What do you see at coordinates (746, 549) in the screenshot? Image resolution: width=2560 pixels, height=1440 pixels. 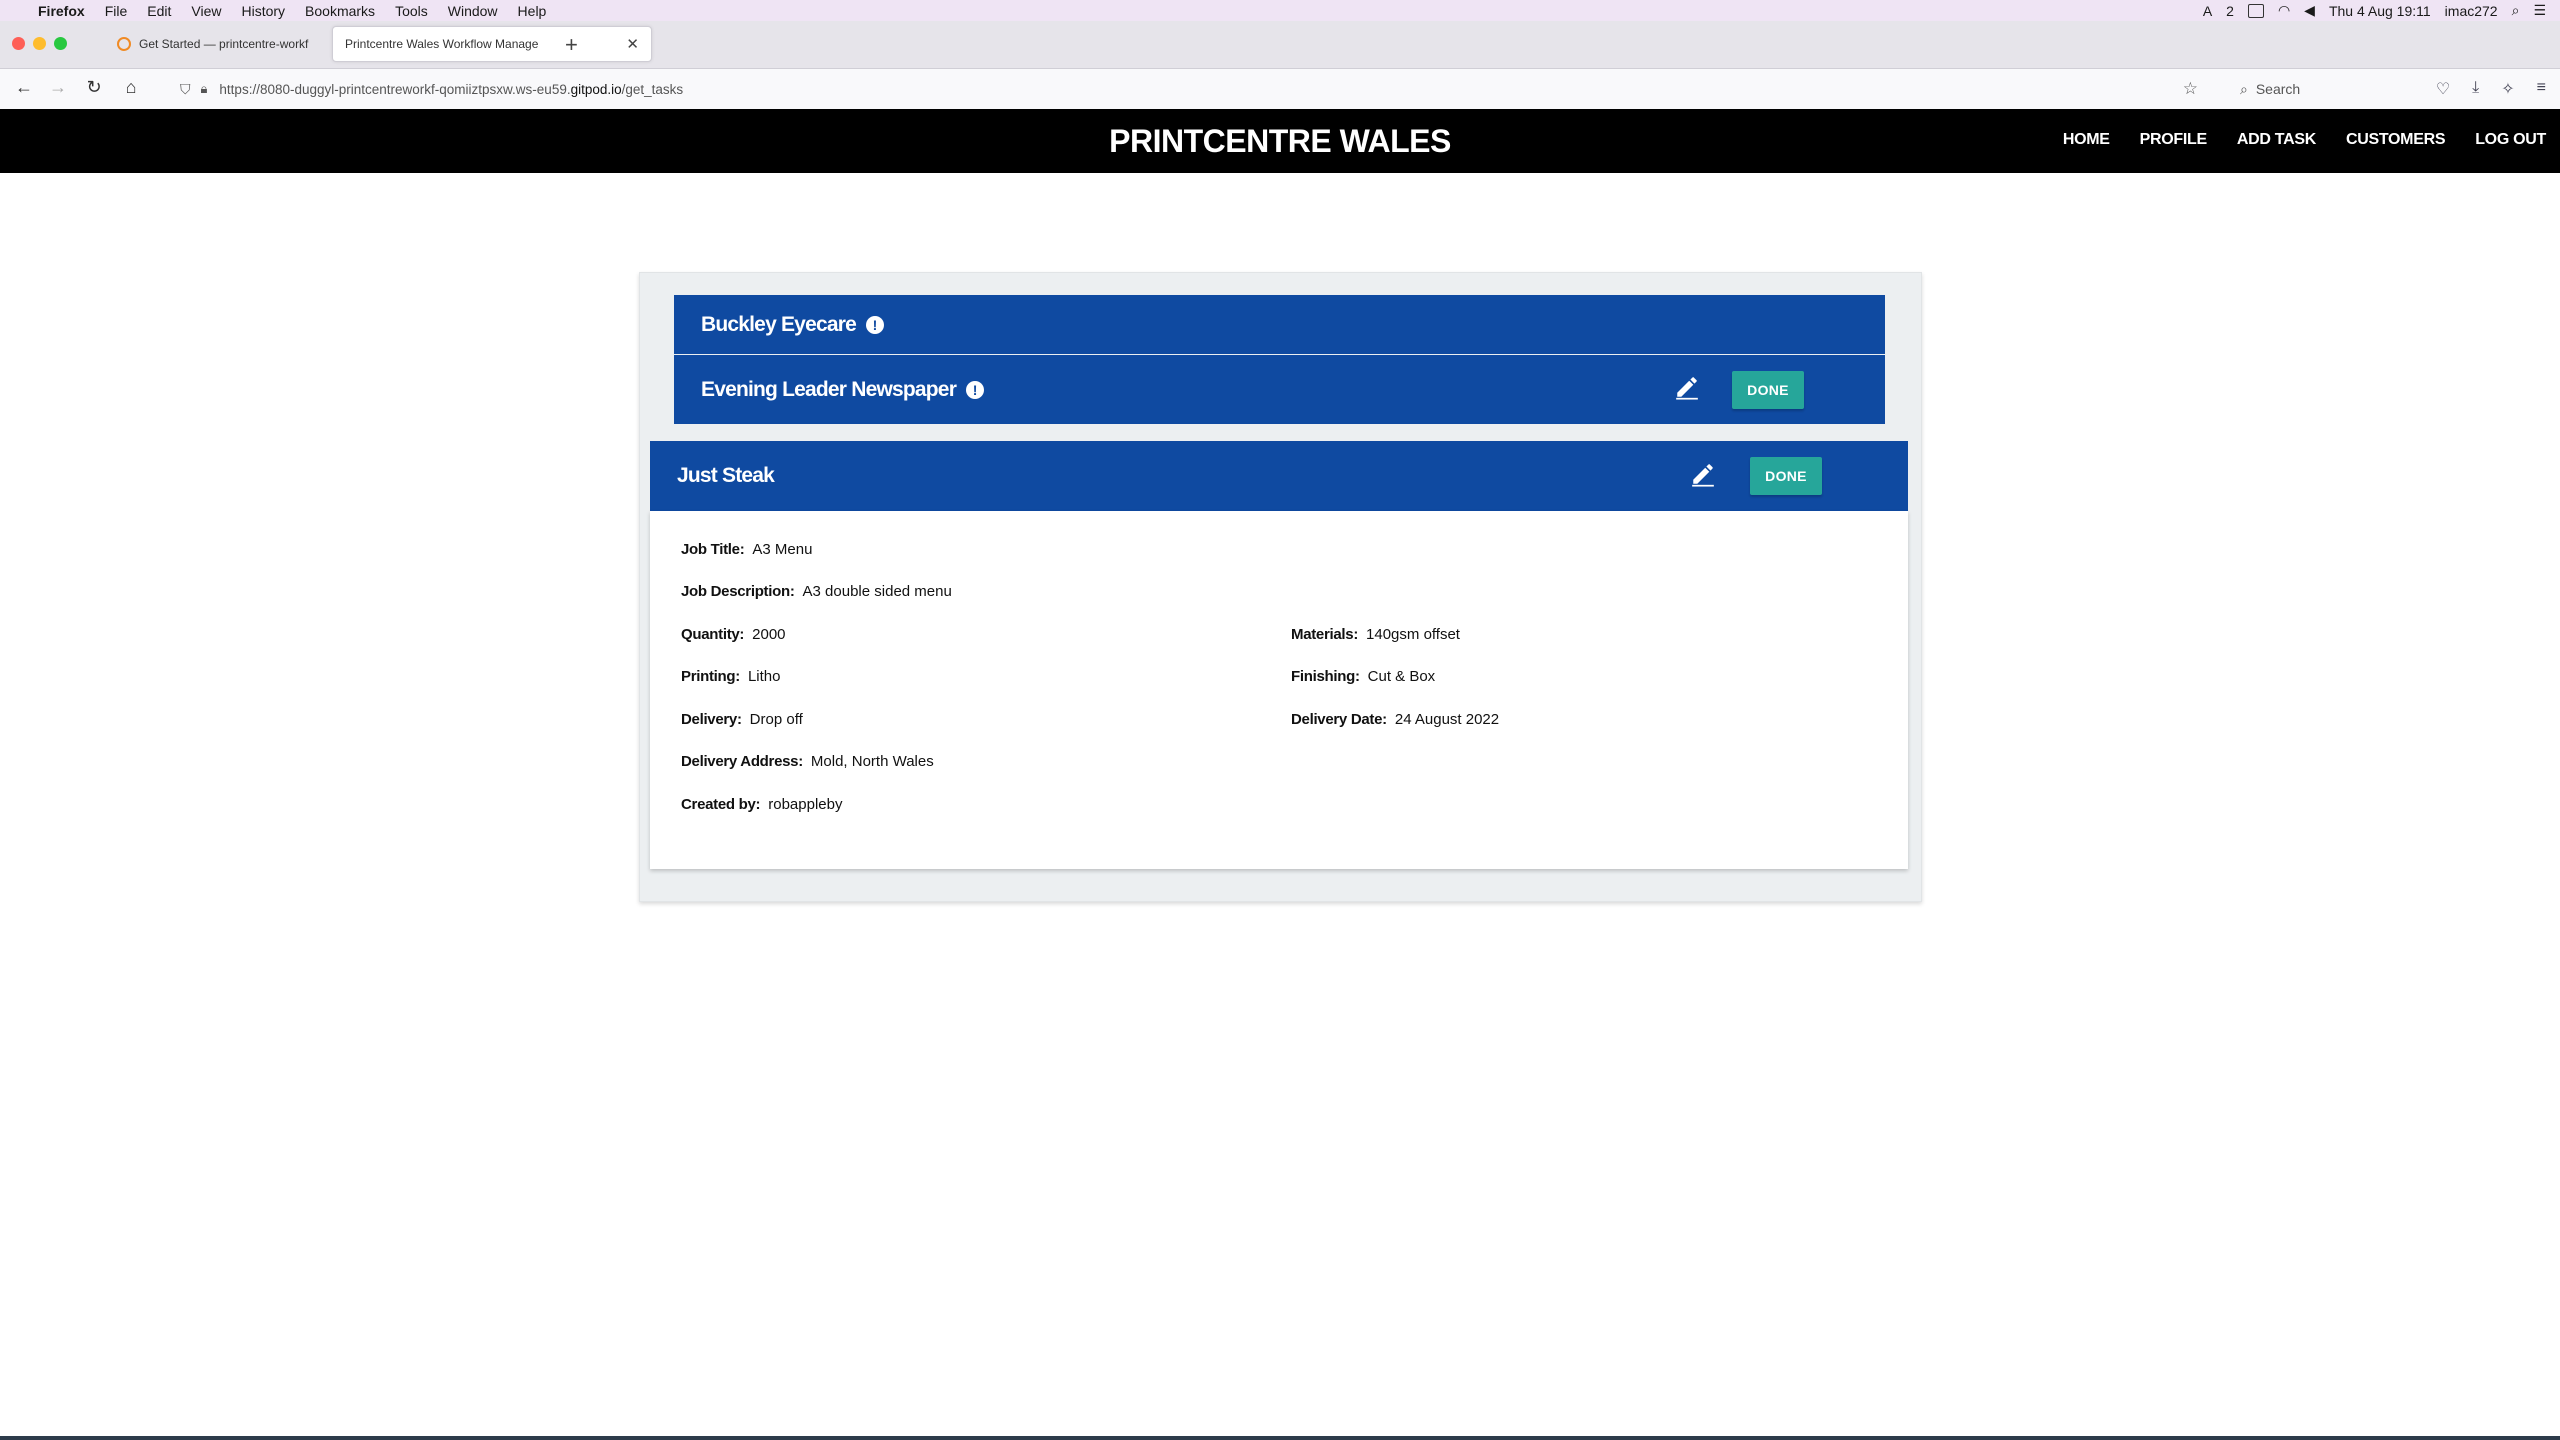 I see `field-job-title: Job Title: A3 Menu` at bounding box center [746, 549].